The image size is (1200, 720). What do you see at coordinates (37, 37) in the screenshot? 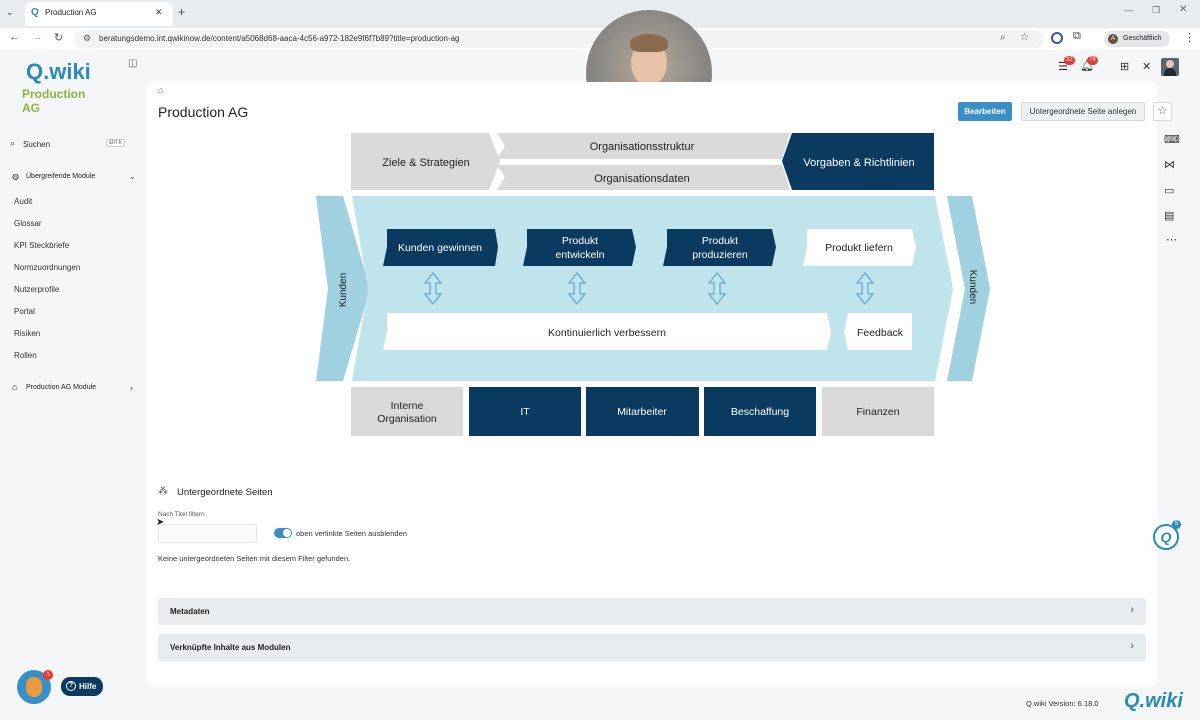
I see `forward-icon: →` at bounding box center [37, 37].